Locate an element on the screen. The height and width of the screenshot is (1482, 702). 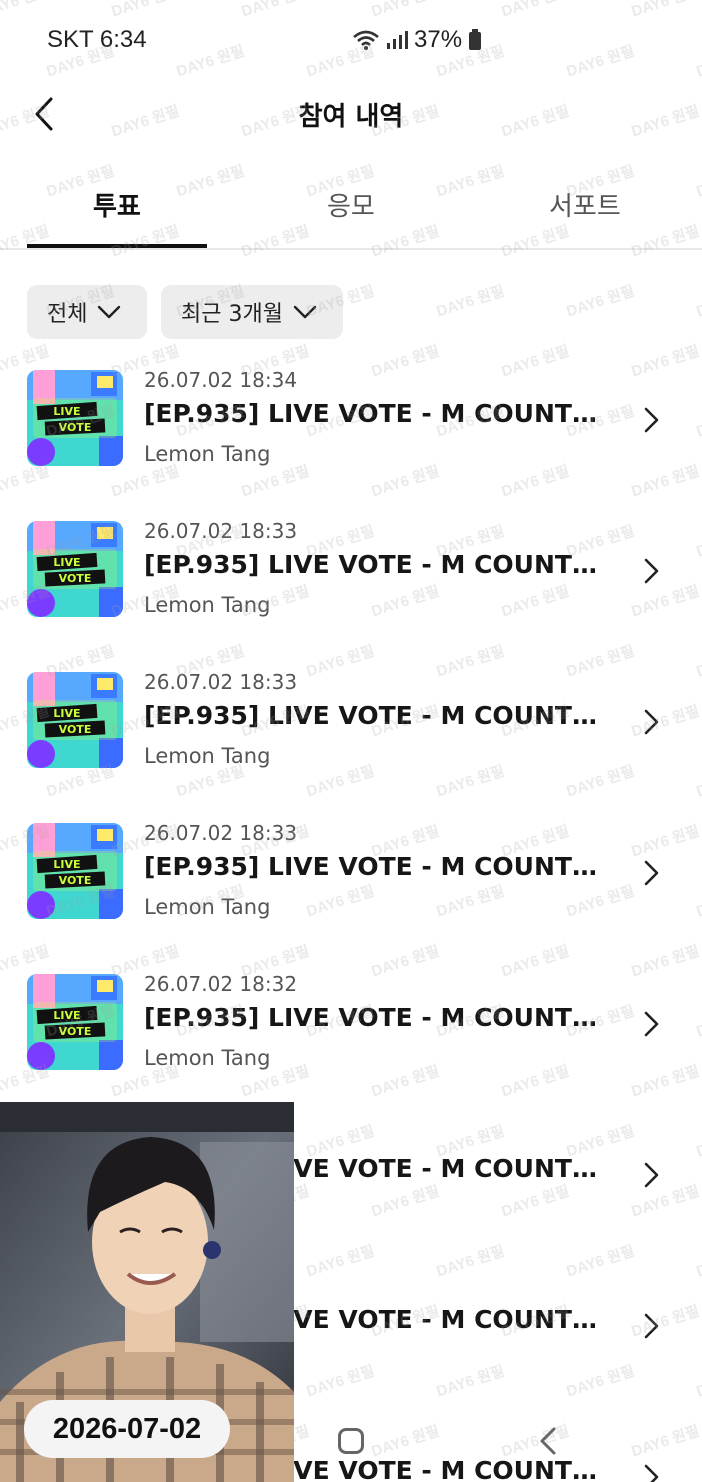
tab-active-indicator is located at coordinates (117, 246).